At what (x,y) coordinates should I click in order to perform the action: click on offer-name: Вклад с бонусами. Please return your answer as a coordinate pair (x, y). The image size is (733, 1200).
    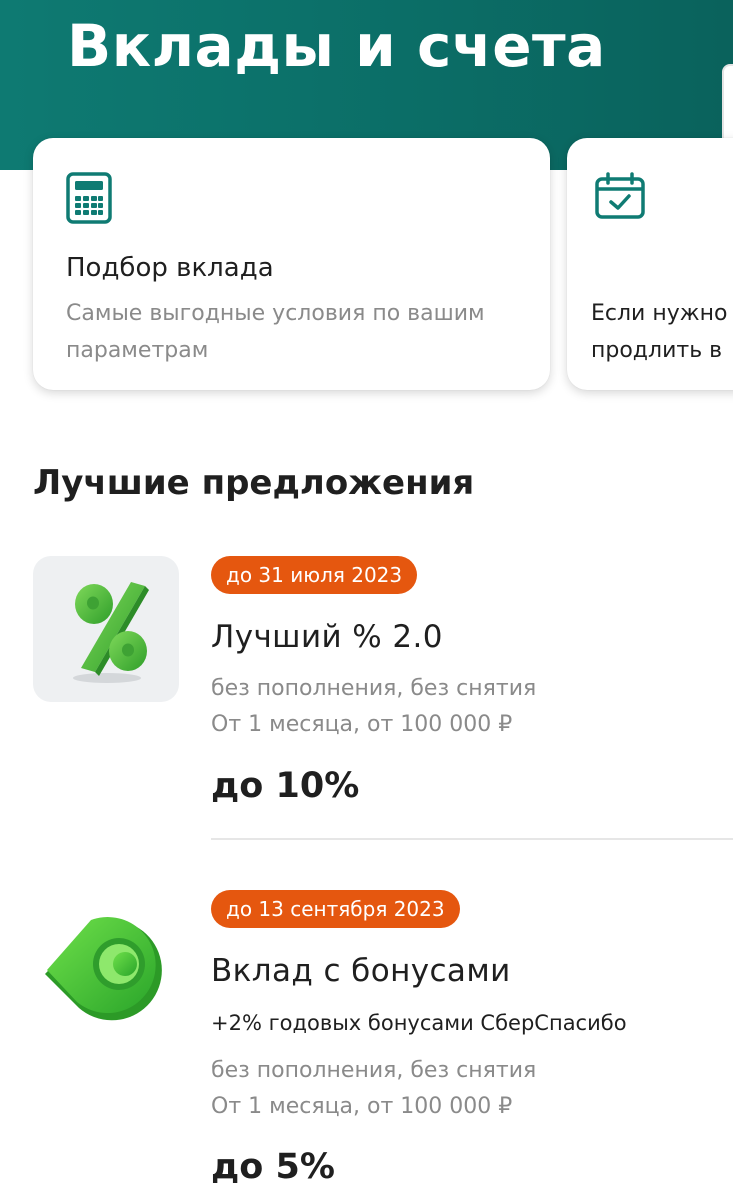
    Looking at the image, I should click on (361, 971).